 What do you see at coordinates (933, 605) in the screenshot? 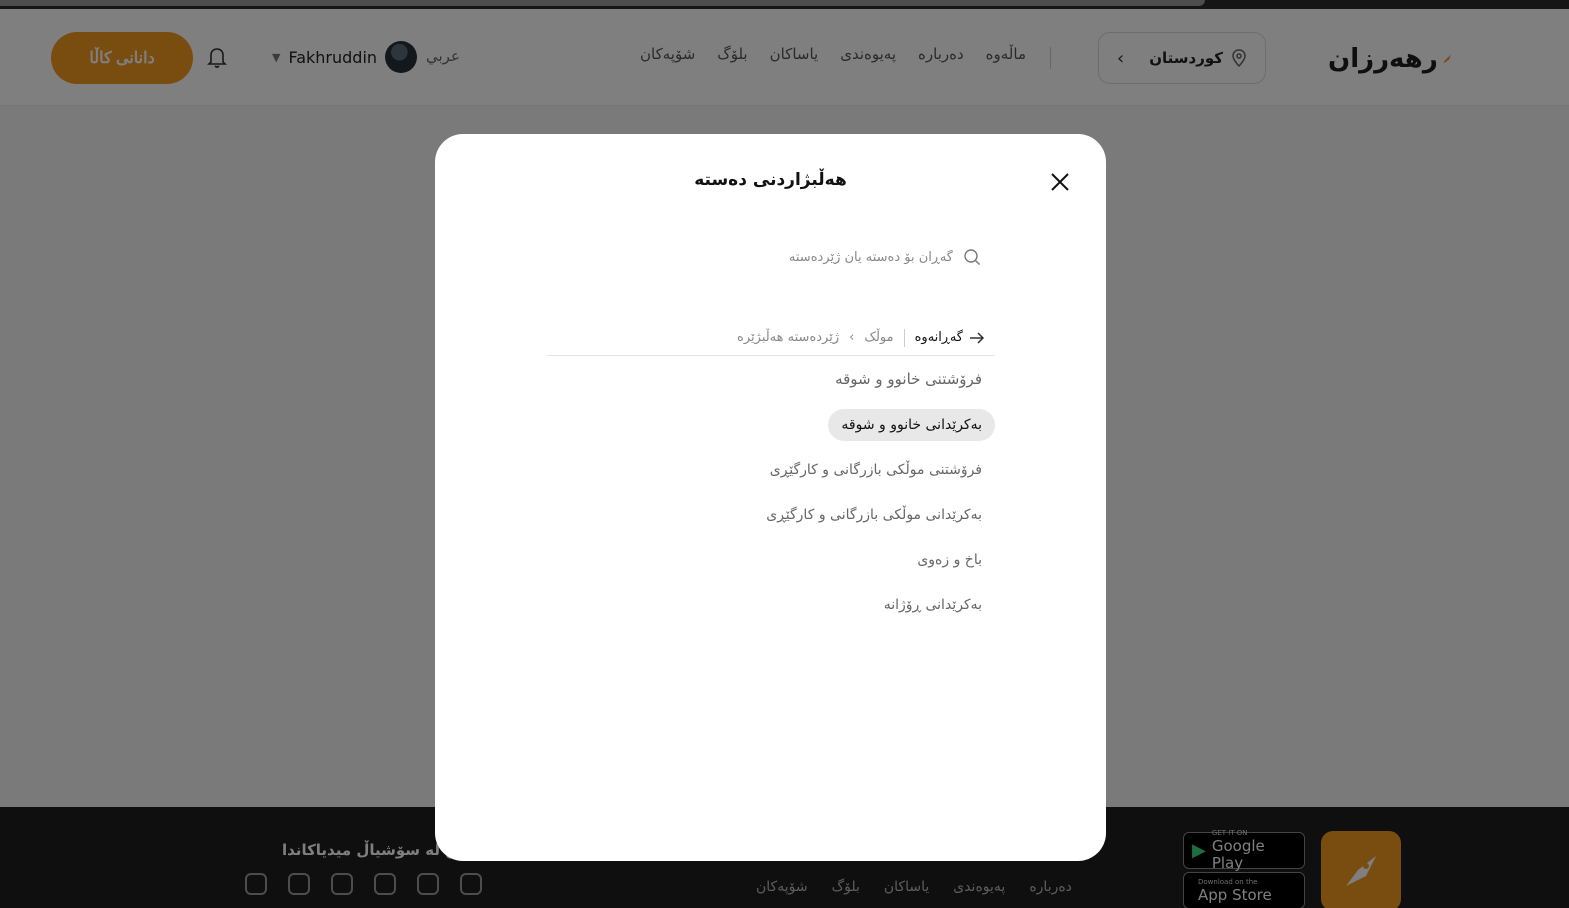
I see `list-item: بەکرێدانی ڕۆژانە` at bounding box center [933, 605].